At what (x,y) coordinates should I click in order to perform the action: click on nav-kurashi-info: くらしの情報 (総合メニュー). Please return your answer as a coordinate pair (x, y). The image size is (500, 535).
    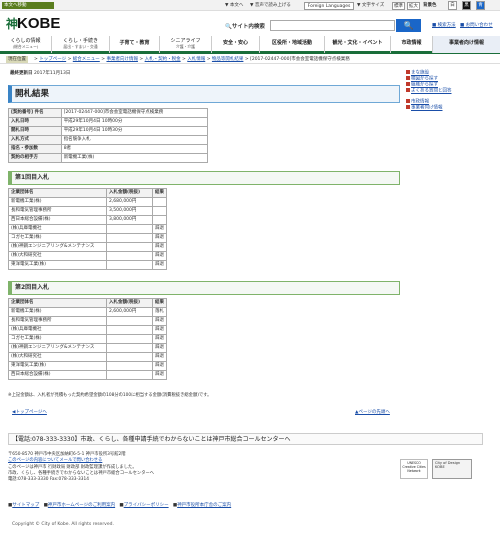
    Looking at the image, I should click on (26, 44).